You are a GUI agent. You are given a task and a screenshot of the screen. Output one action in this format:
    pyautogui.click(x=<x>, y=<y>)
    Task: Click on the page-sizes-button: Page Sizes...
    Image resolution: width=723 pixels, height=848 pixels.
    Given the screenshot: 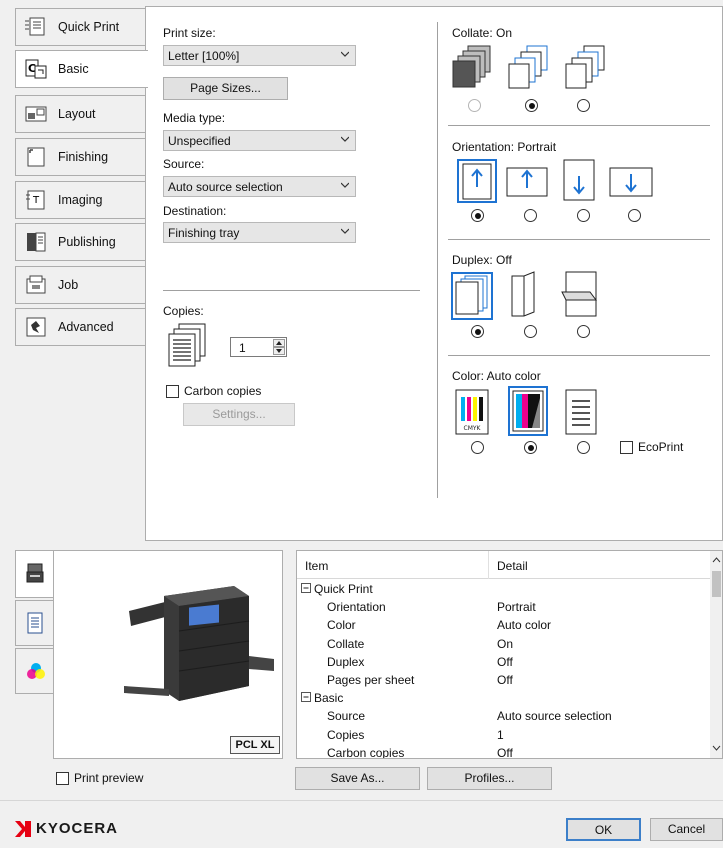 What is the action you would take?
    pyautogui.click(x=225, y=88)
    